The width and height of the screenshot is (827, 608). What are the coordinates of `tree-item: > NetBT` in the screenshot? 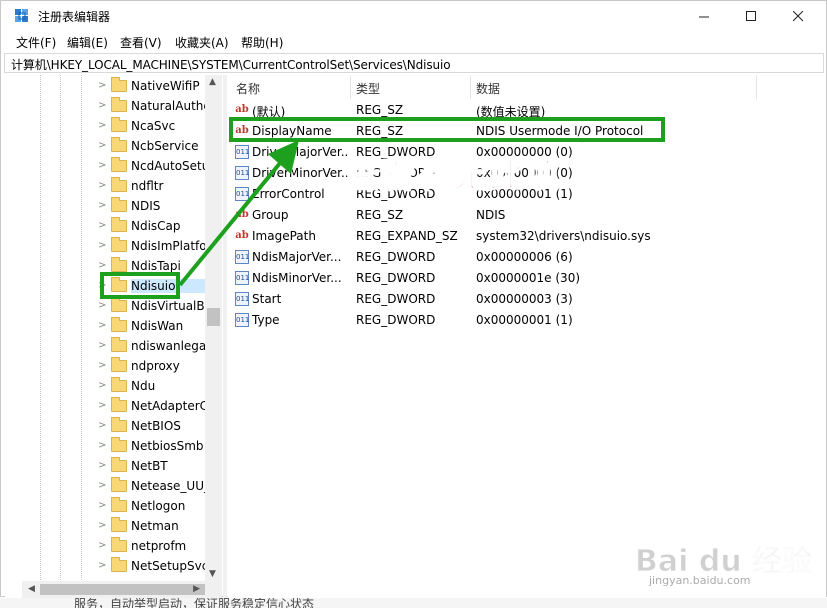 It's located at (110, 466).